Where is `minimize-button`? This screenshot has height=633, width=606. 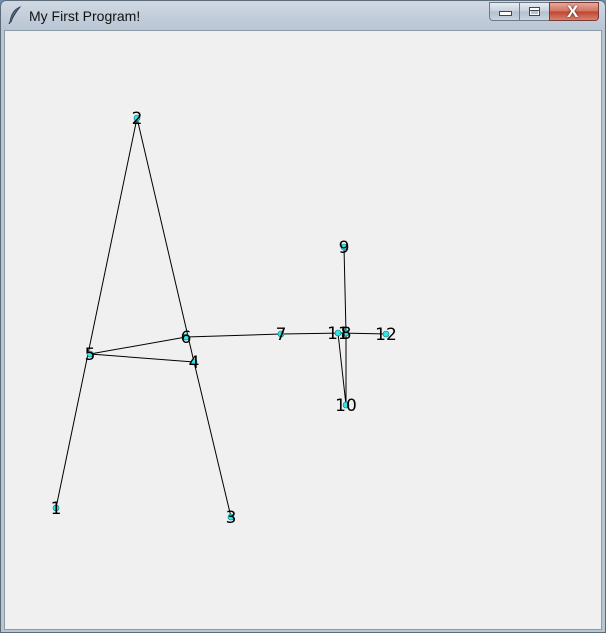 minimize-button is located at coordinates (504, 11).